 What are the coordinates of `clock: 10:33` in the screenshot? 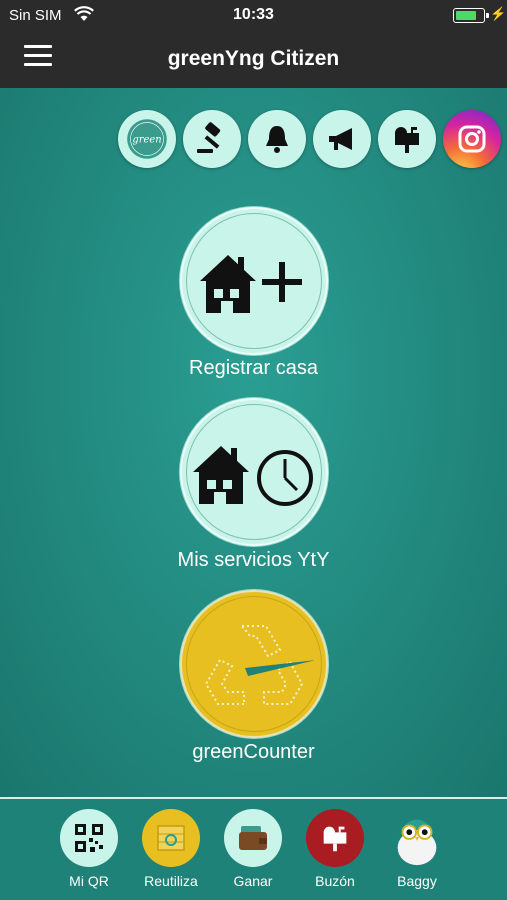 It's located at (253, 14).